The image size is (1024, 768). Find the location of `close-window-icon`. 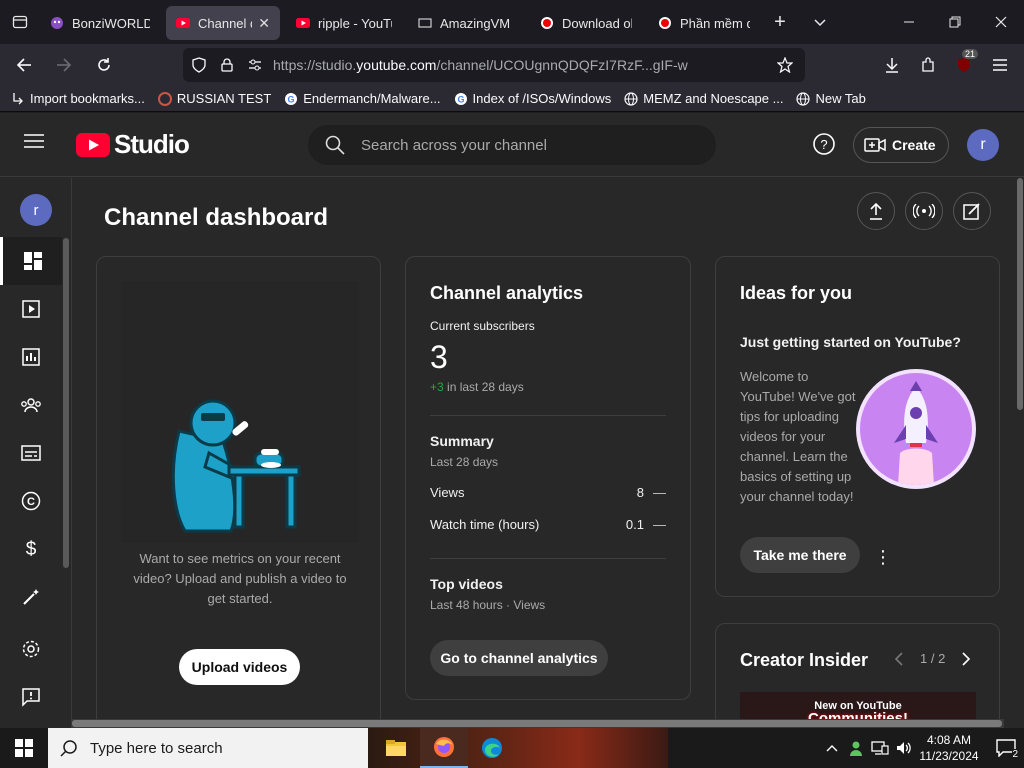

close-window-icon is located at coordinates (1001, 22).